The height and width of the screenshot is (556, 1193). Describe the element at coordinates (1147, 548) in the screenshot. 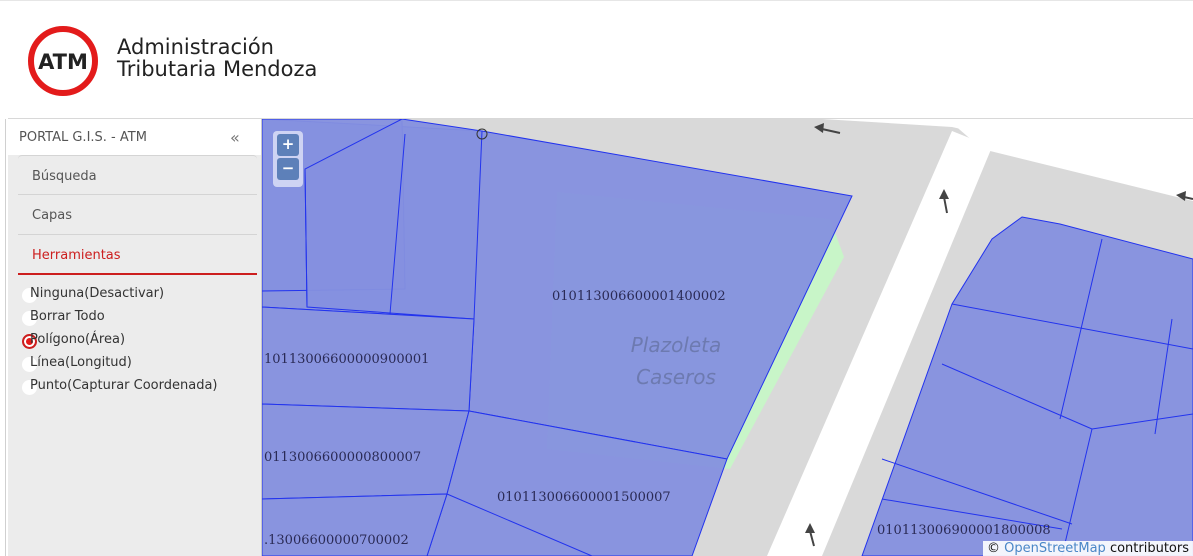

I see `attribution-suffix: contributors` at that location.